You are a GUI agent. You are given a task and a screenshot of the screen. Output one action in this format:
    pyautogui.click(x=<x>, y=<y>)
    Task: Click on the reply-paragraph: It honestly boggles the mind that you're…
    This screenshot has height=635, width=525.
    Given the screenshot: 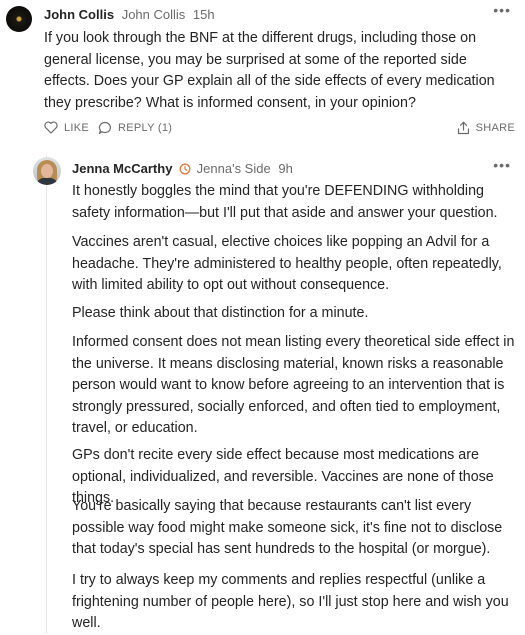 What is the action you would take?
    pyautogui.click(x=285, y=202)
    